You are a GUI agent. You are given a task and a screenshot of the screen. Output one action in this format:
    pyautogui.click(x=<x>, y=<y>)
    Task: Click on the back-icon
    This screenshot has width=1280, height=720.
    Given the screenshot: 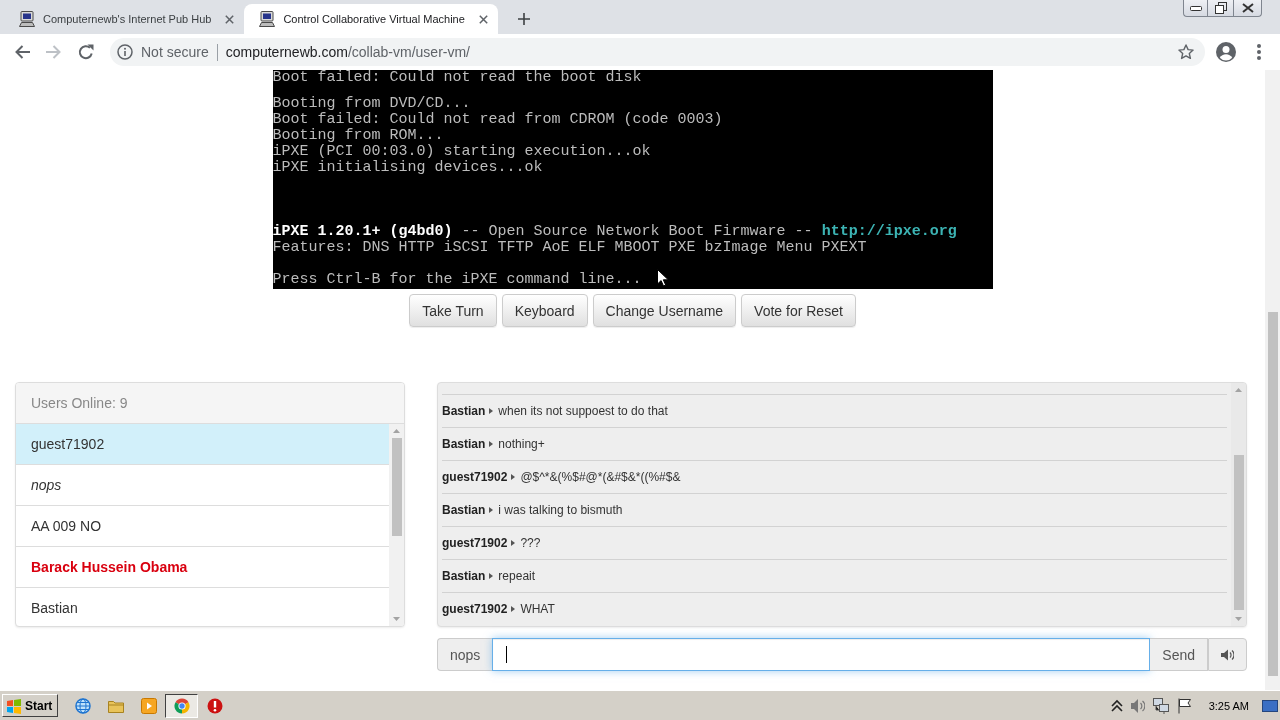 What is the action you would take?
    pyautogui.click(x=22, y=52)
    